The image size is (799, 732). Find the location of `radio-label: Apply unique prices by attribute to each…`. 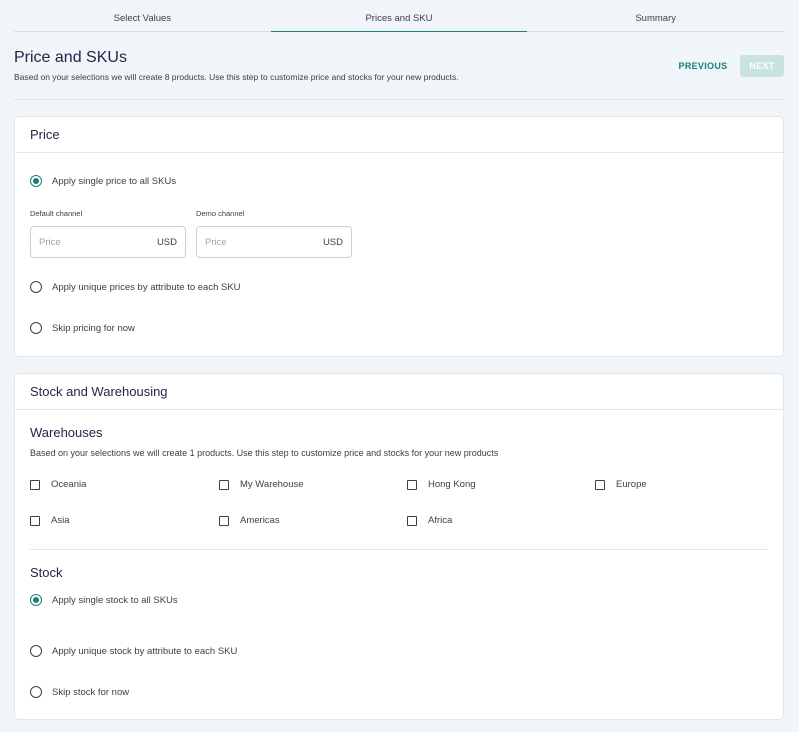

radio-label: Apply unique prices by attribute to each… is located at coordinates (146, 287).